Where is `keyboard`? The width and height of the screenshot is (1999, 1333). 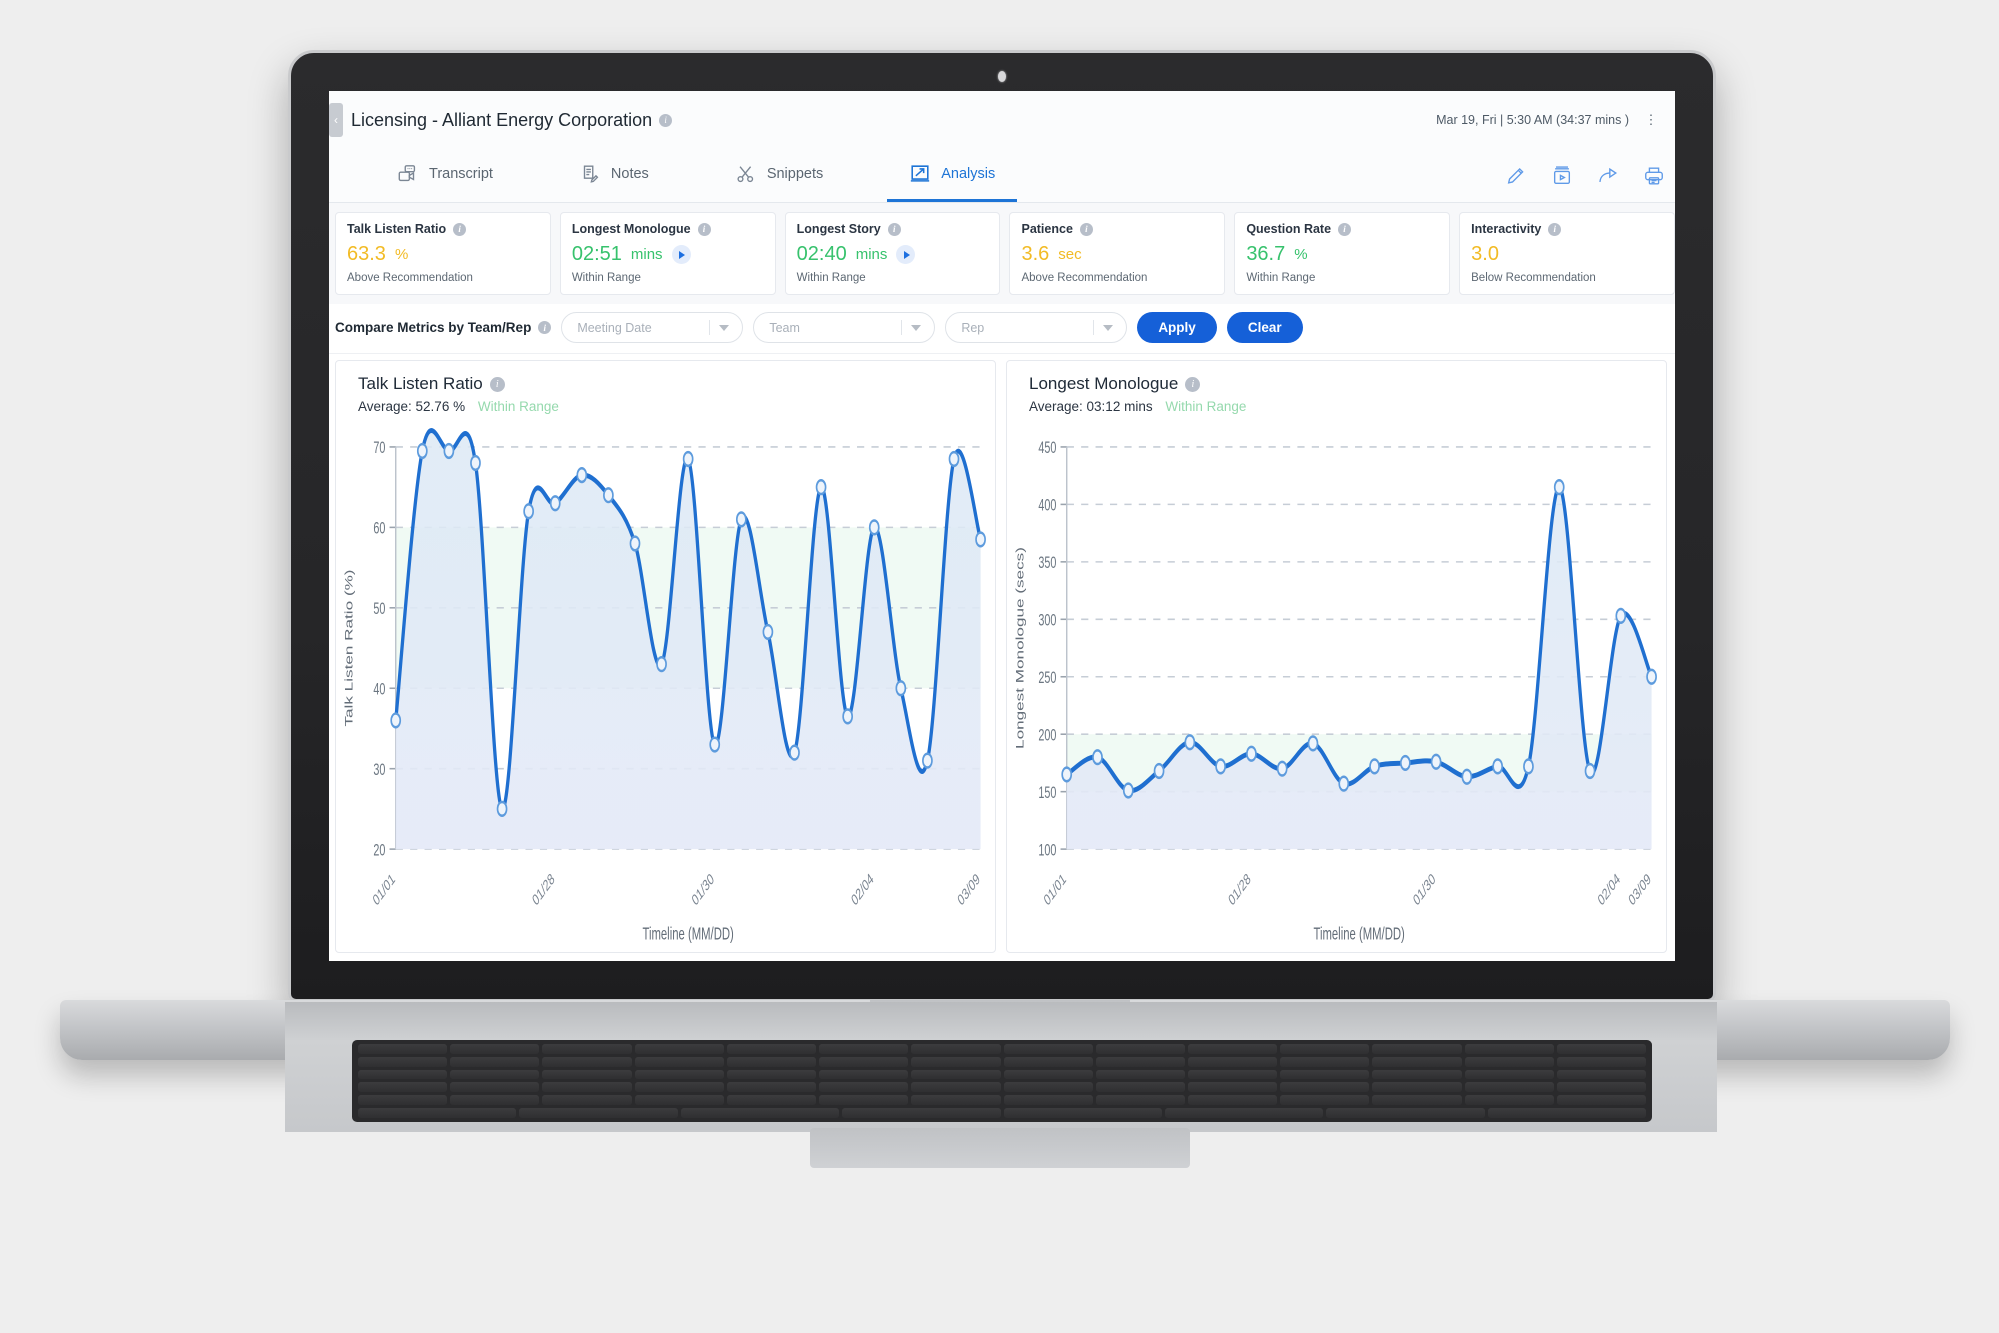 keyboard is located at coordinates (1002, 1081).